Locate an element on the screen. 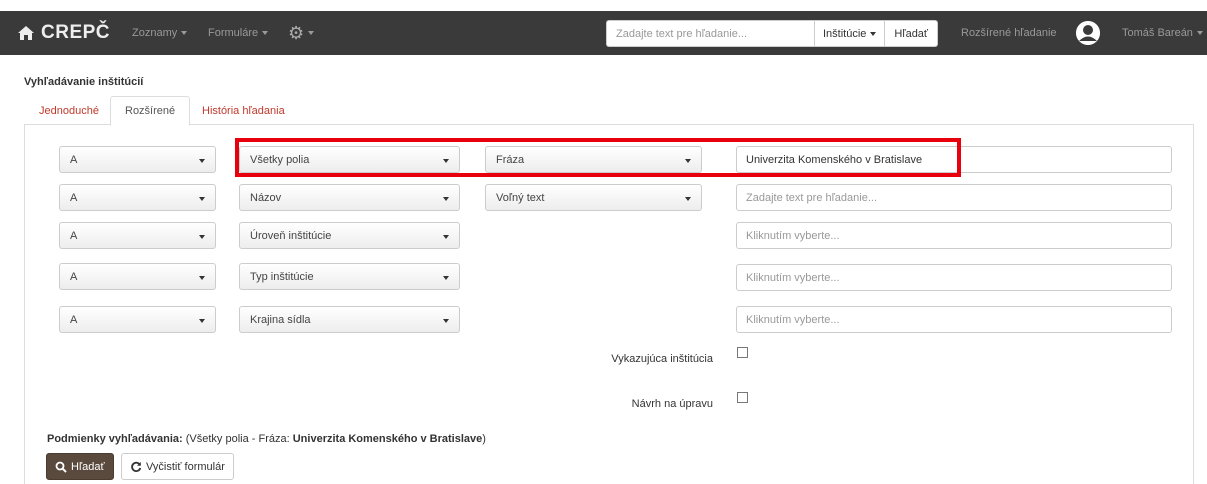  search-term-input: Univerzita Komenského v Bratislave is located at coordinates (954, 159).